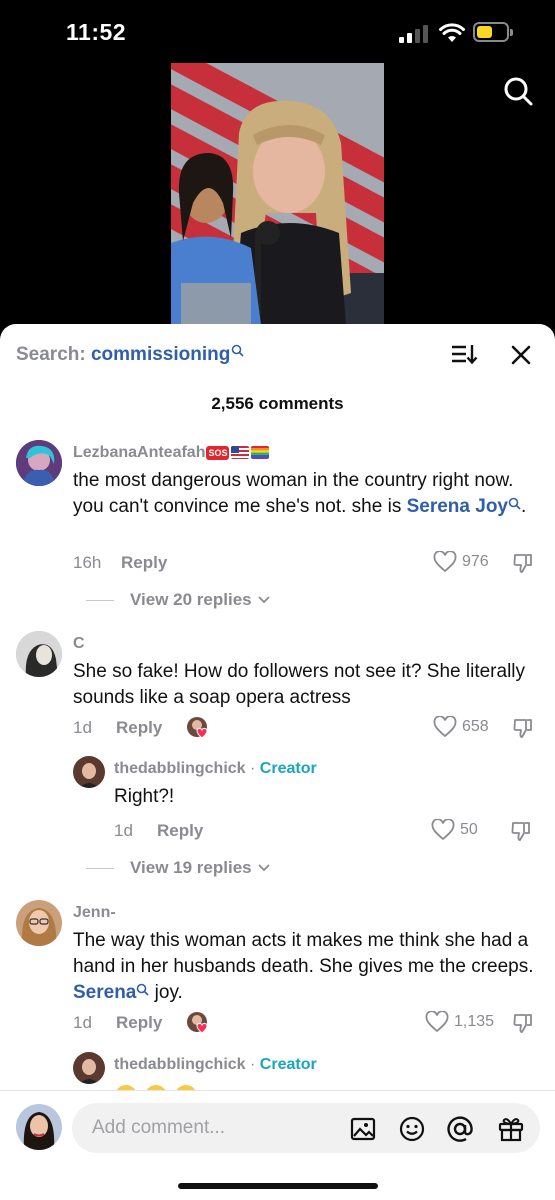 This screenshot has width=555, height=1200. What do you see at coordinates (278, 1186) in the screenshot?
I see `home-indicator` at bounding box center [278, 1186].